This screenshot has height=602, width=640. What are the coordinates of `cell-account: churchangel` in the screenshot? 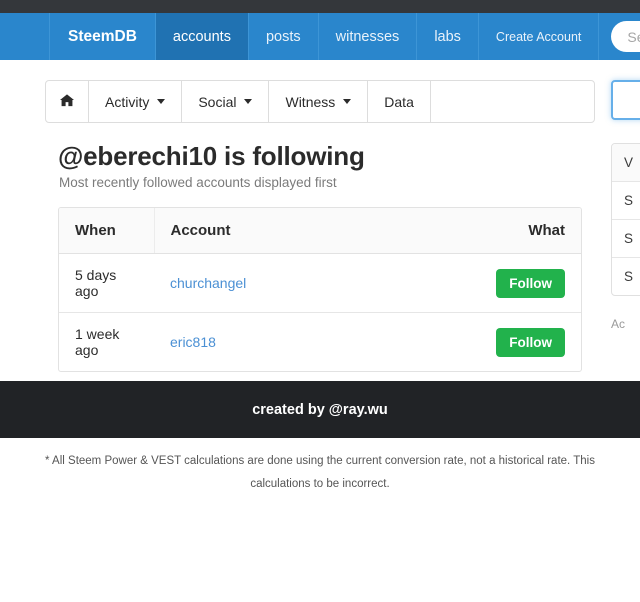 It's located at (315, 283).